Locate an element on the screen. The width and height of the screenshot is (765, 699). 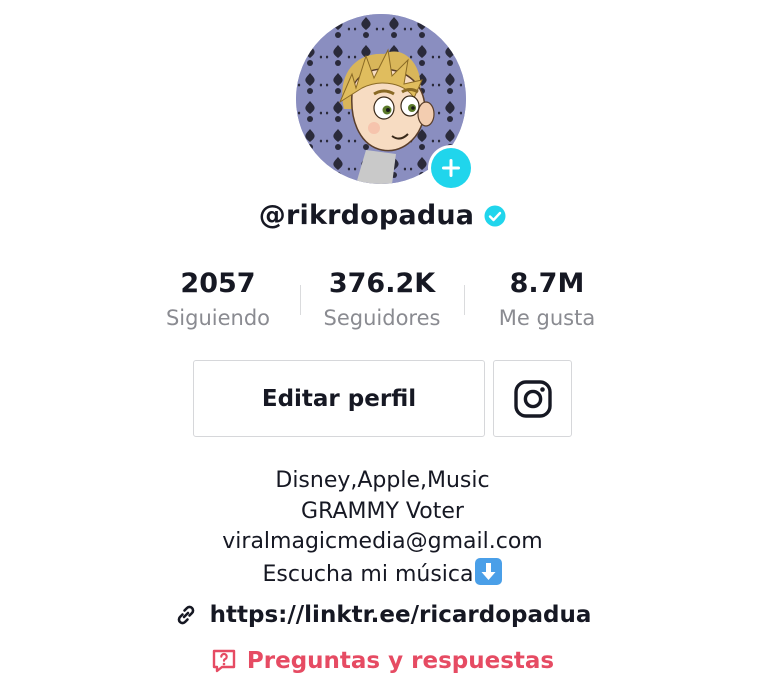
stat-label: Seguidores is located at coordinates (382, 318).